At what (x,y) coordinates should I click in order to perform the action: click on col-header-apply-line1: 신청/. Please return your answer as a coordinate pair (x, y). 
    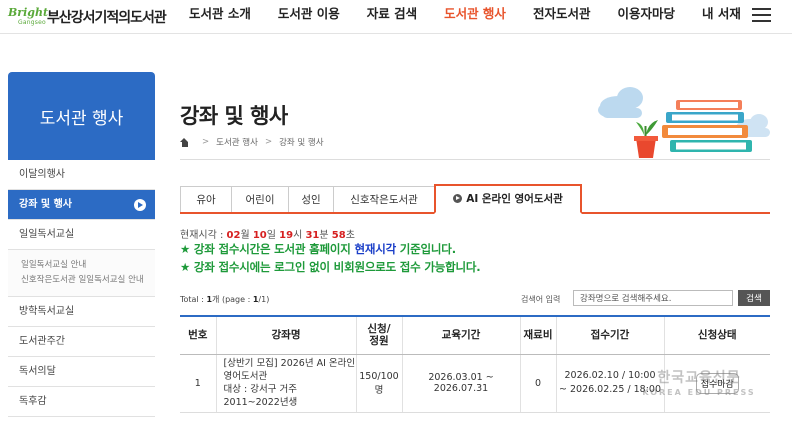
    Looking at the image, I should click on (379, 329).